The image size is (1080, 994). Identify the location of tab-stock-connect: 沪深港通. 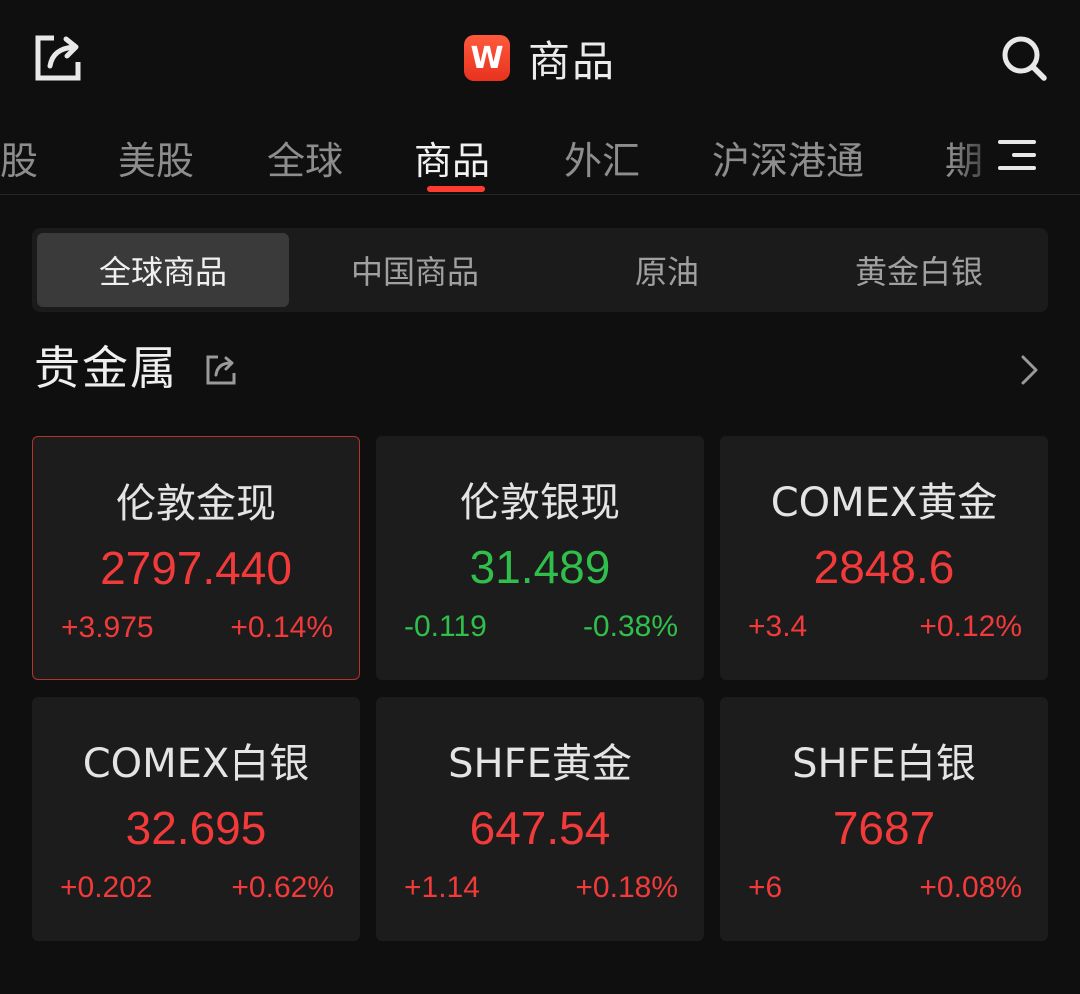
(788, 157).